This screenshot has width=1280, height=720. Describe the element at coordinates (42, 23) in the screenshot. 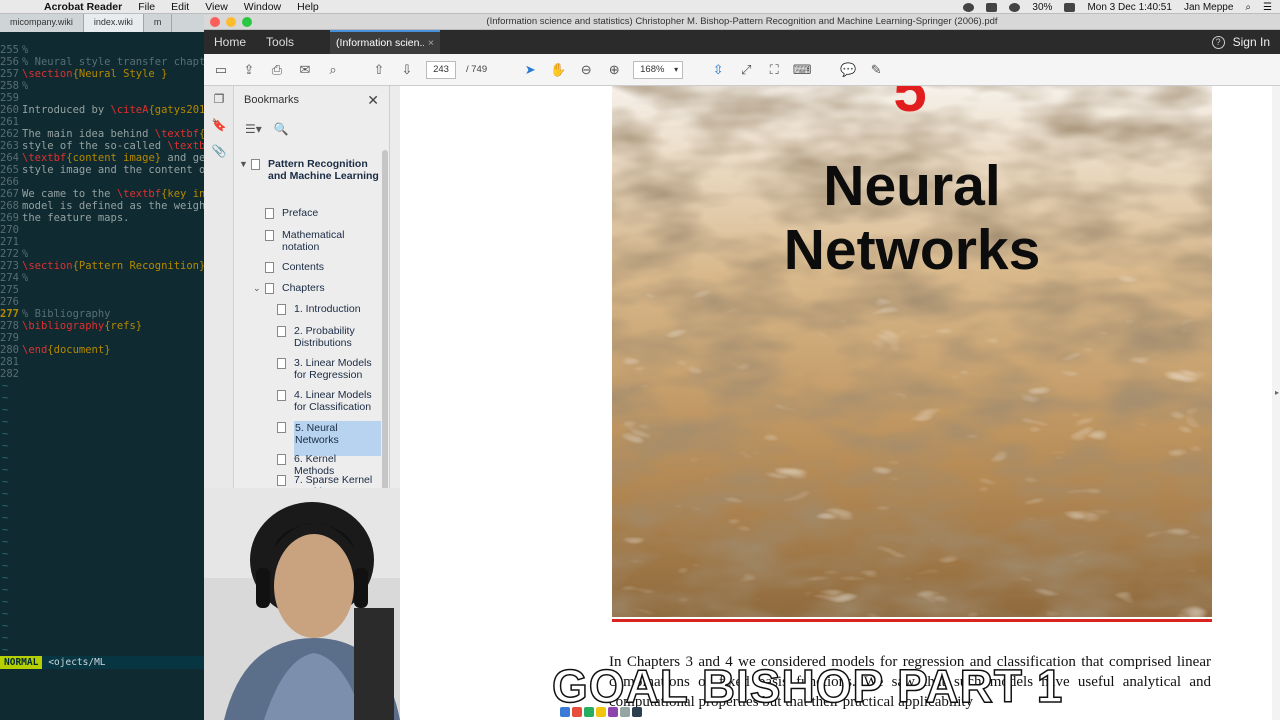

I see `vim-tab: micompany.wiki` at that location.